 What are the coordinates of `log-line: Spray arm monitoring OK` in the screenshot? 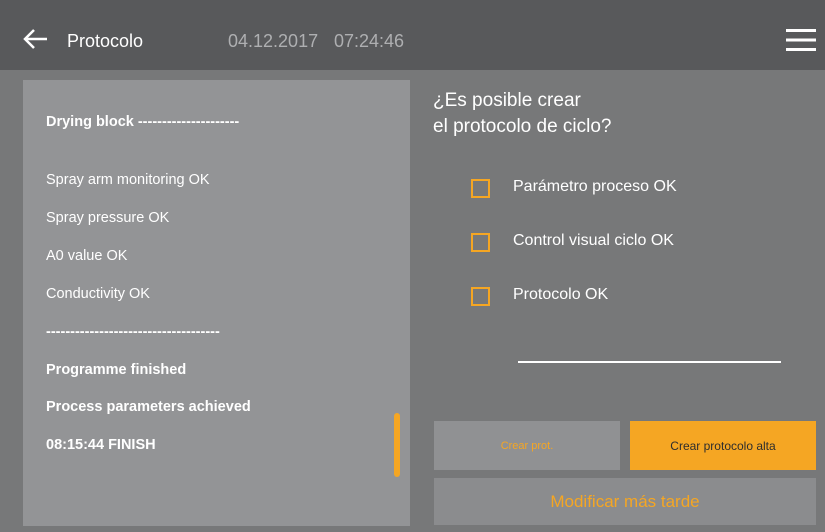 It's located at (128, 180).